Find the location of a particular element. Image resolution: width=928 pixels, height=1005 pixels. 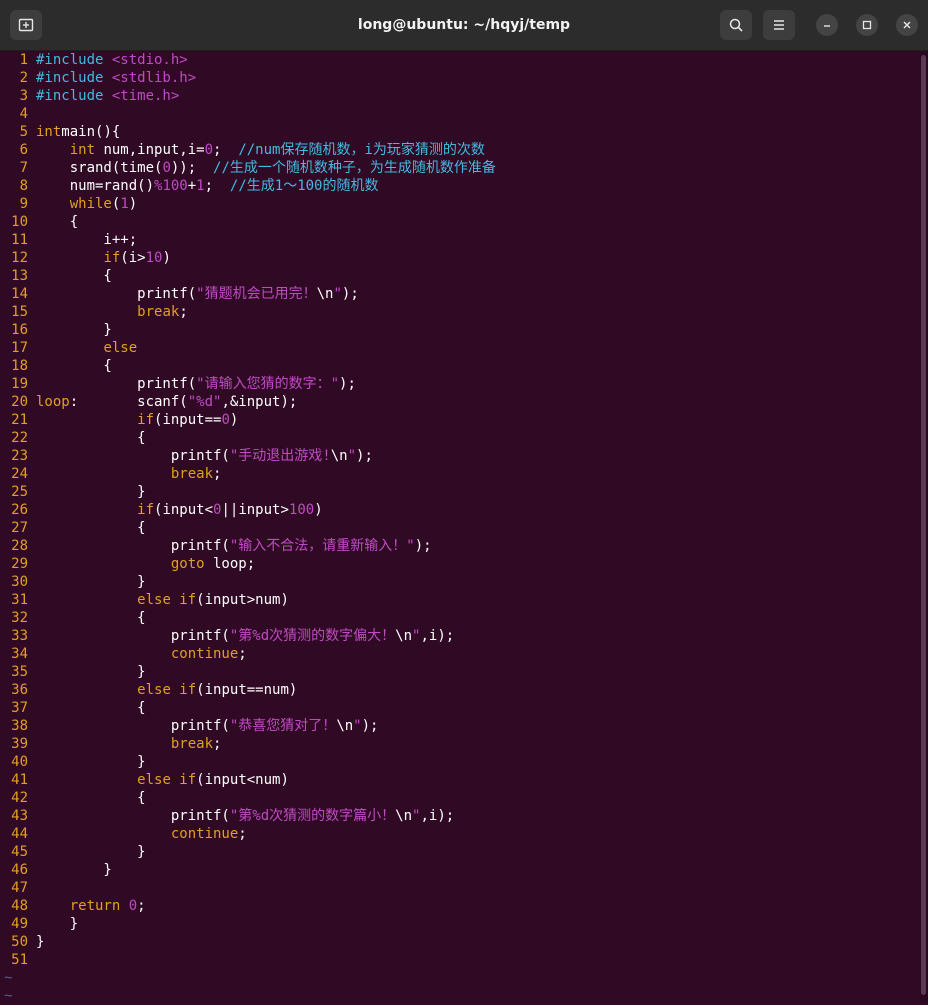

maximize-button is located at coordinates (867, 25).